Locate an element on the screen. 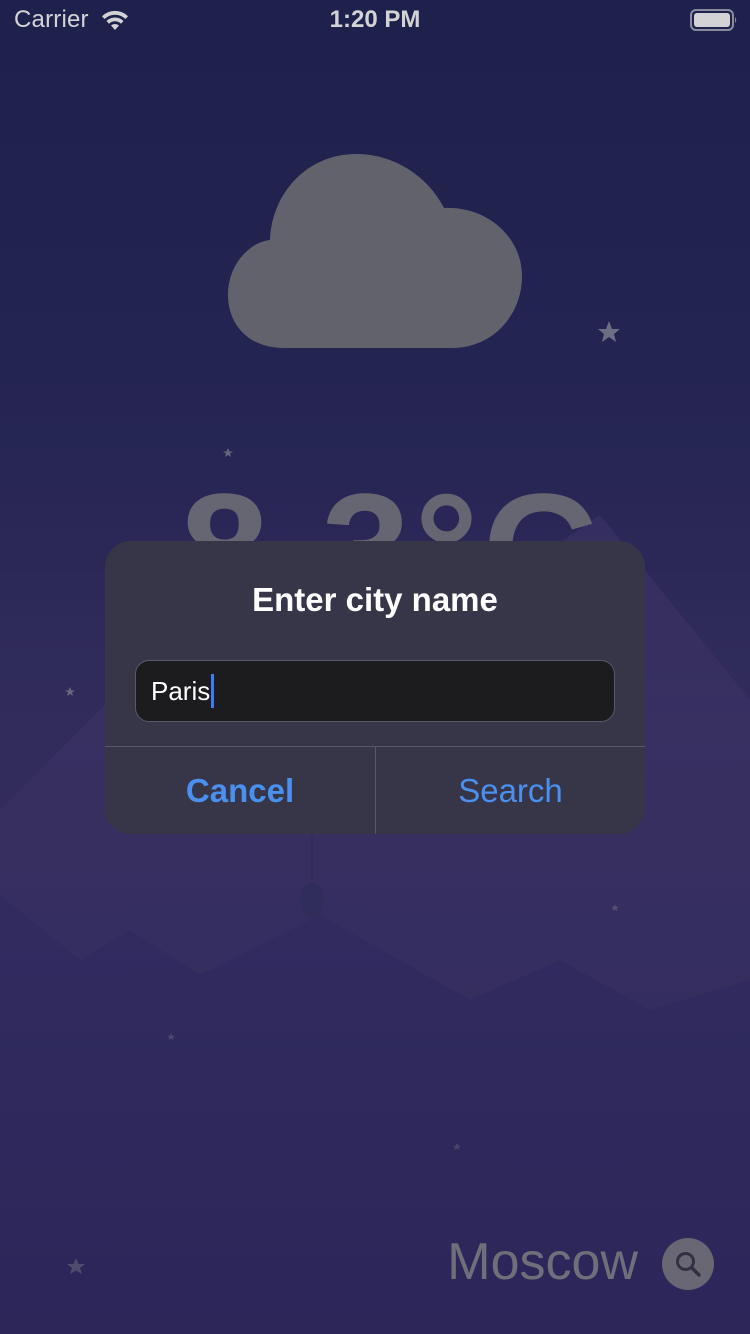  search-button: Search is located at coordinates (510, 790).